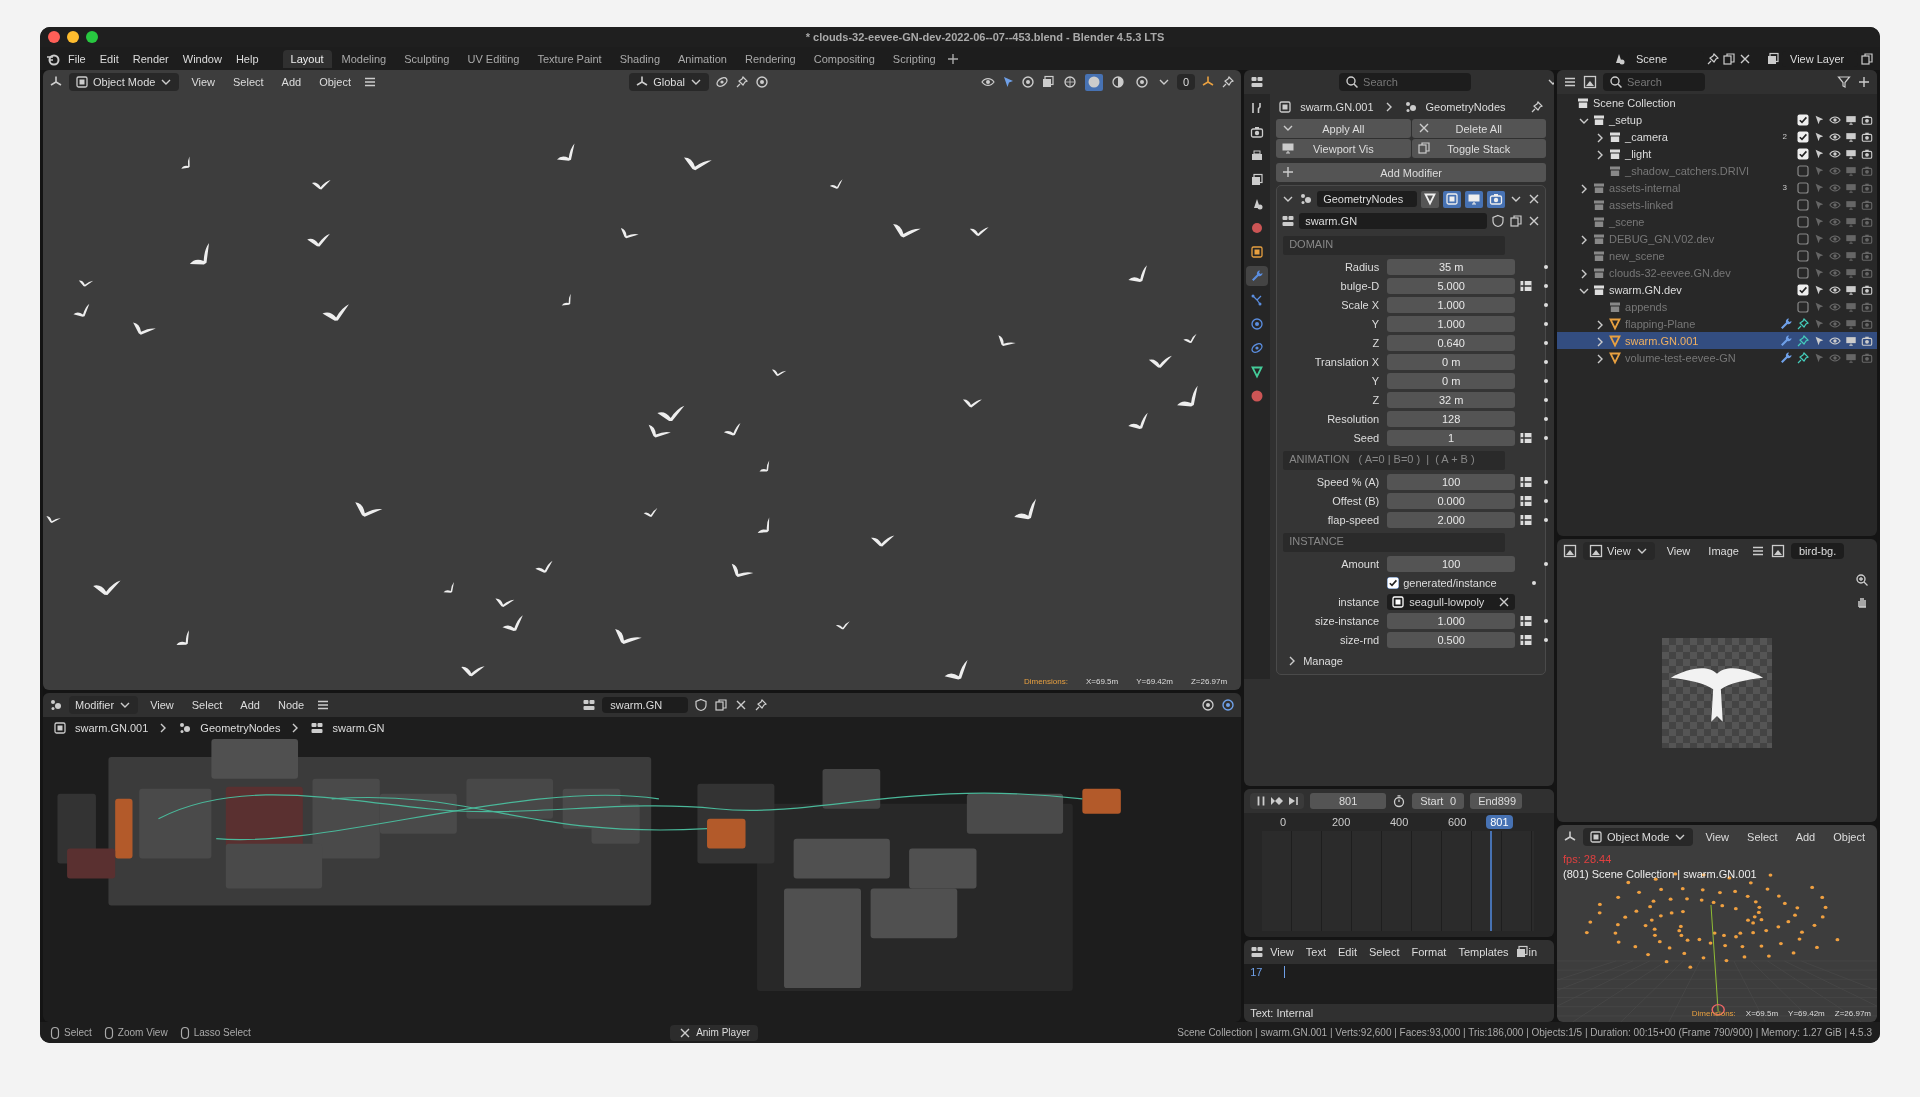 Image resolution: width=1920 pixels, height=1097 pixels. I want to click on number-field: 5.000, so click(1451, 285).